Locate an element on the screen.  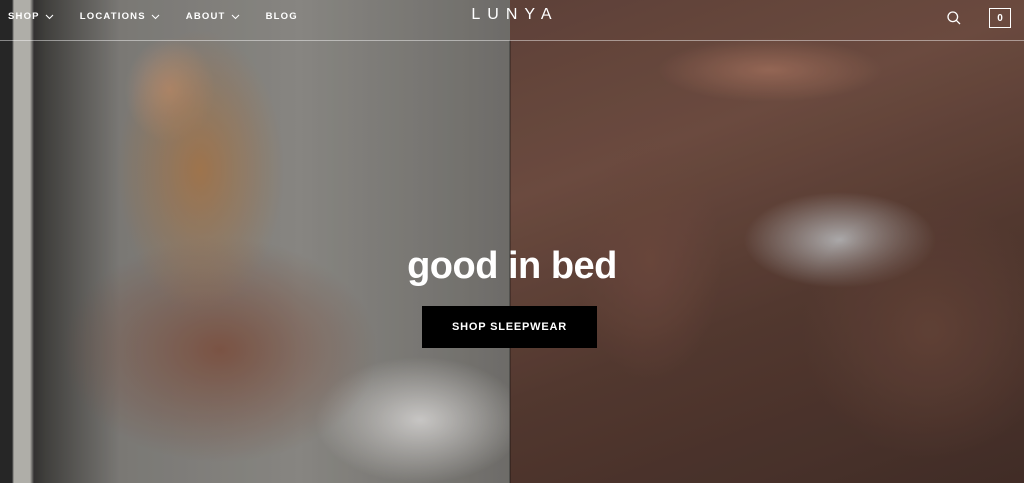
hero-headline: good in bed is located at coordinates (512, 266).